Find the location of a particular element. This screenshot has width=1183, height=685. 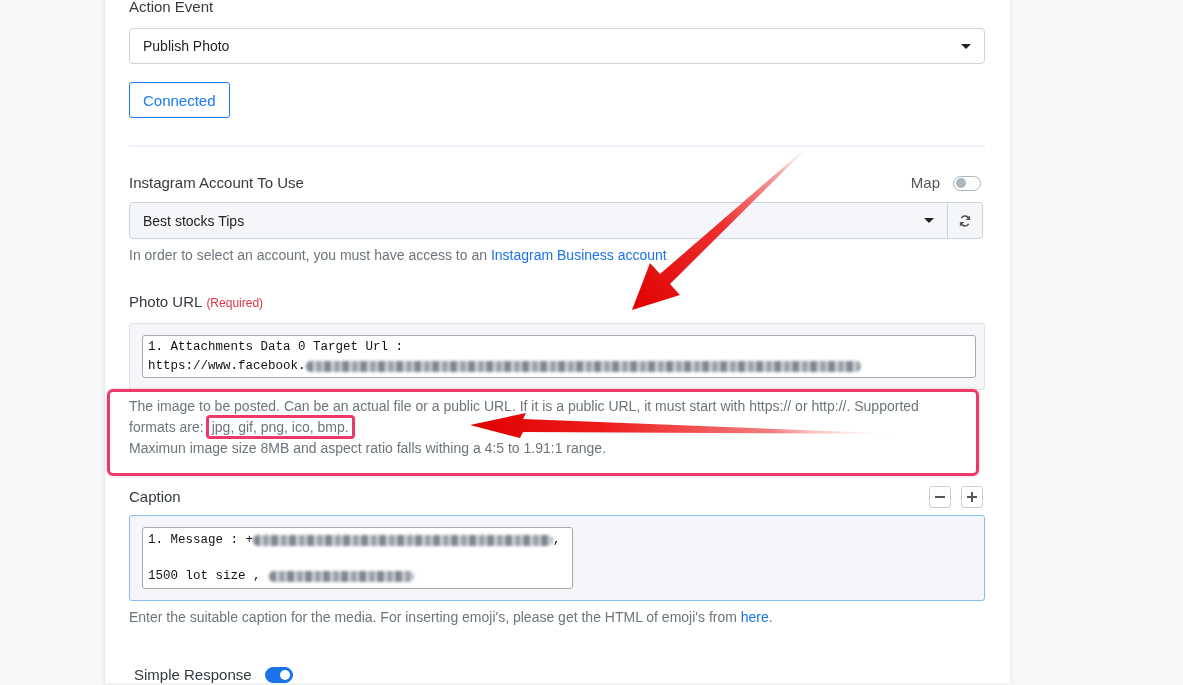

connected-button: Connected is located at coordinates (179, 100).